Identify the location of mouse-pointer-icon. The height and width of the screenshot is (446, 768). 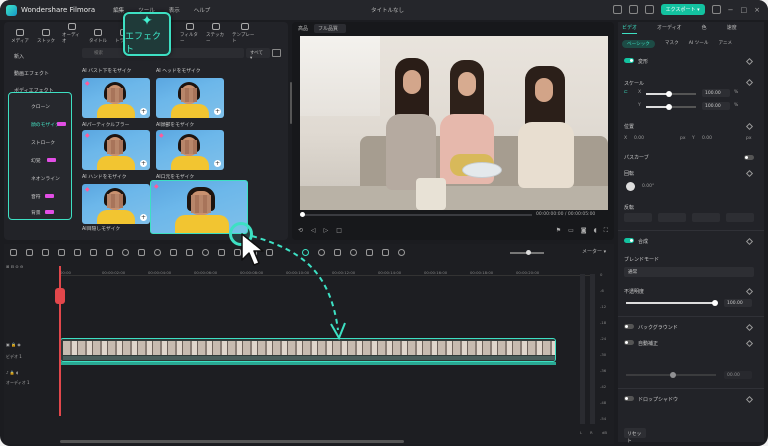
(252, 249).